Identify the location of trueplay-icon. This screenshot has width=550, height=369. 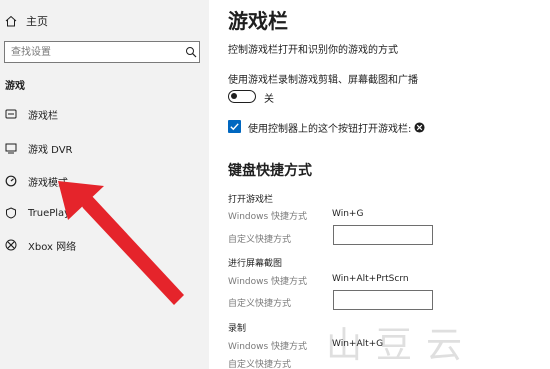
(11, 213).